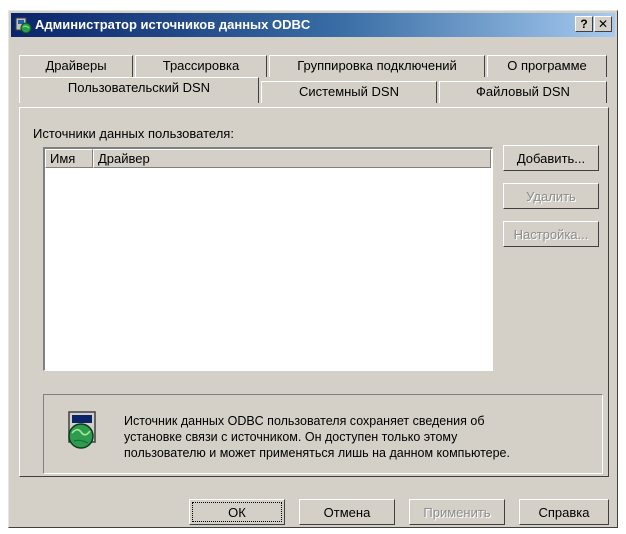 The width and height of the screenshot is (626, 534). I want to click on tab-about: О программе, so click(547, 66).